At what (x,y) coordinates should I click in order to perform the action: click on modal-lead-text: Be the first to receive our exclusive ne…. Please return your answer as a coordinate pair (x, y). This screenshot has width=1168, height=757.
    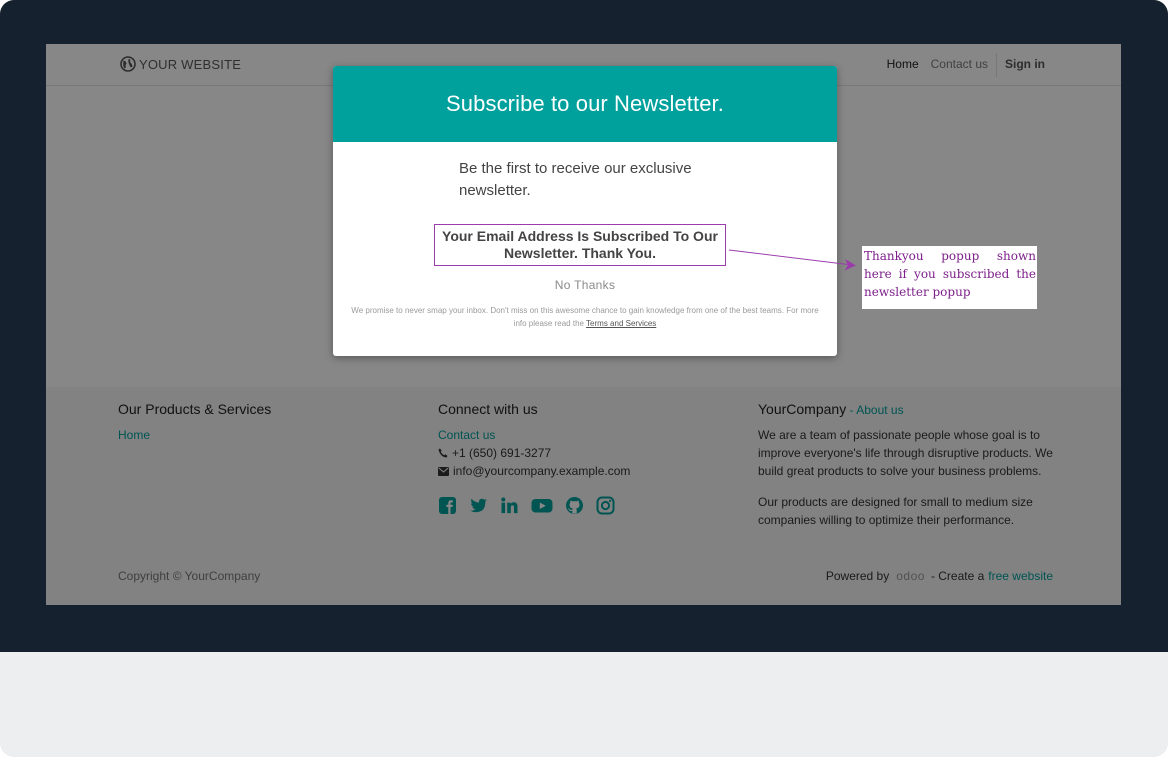
    Looking at the image, I should click on (575, 179).